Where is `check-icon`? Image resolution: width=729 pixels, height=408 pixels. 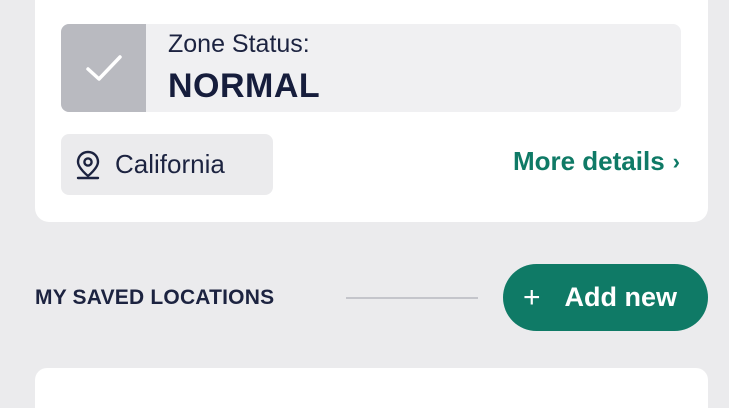 check-icon is located at coordinates (103, 68).